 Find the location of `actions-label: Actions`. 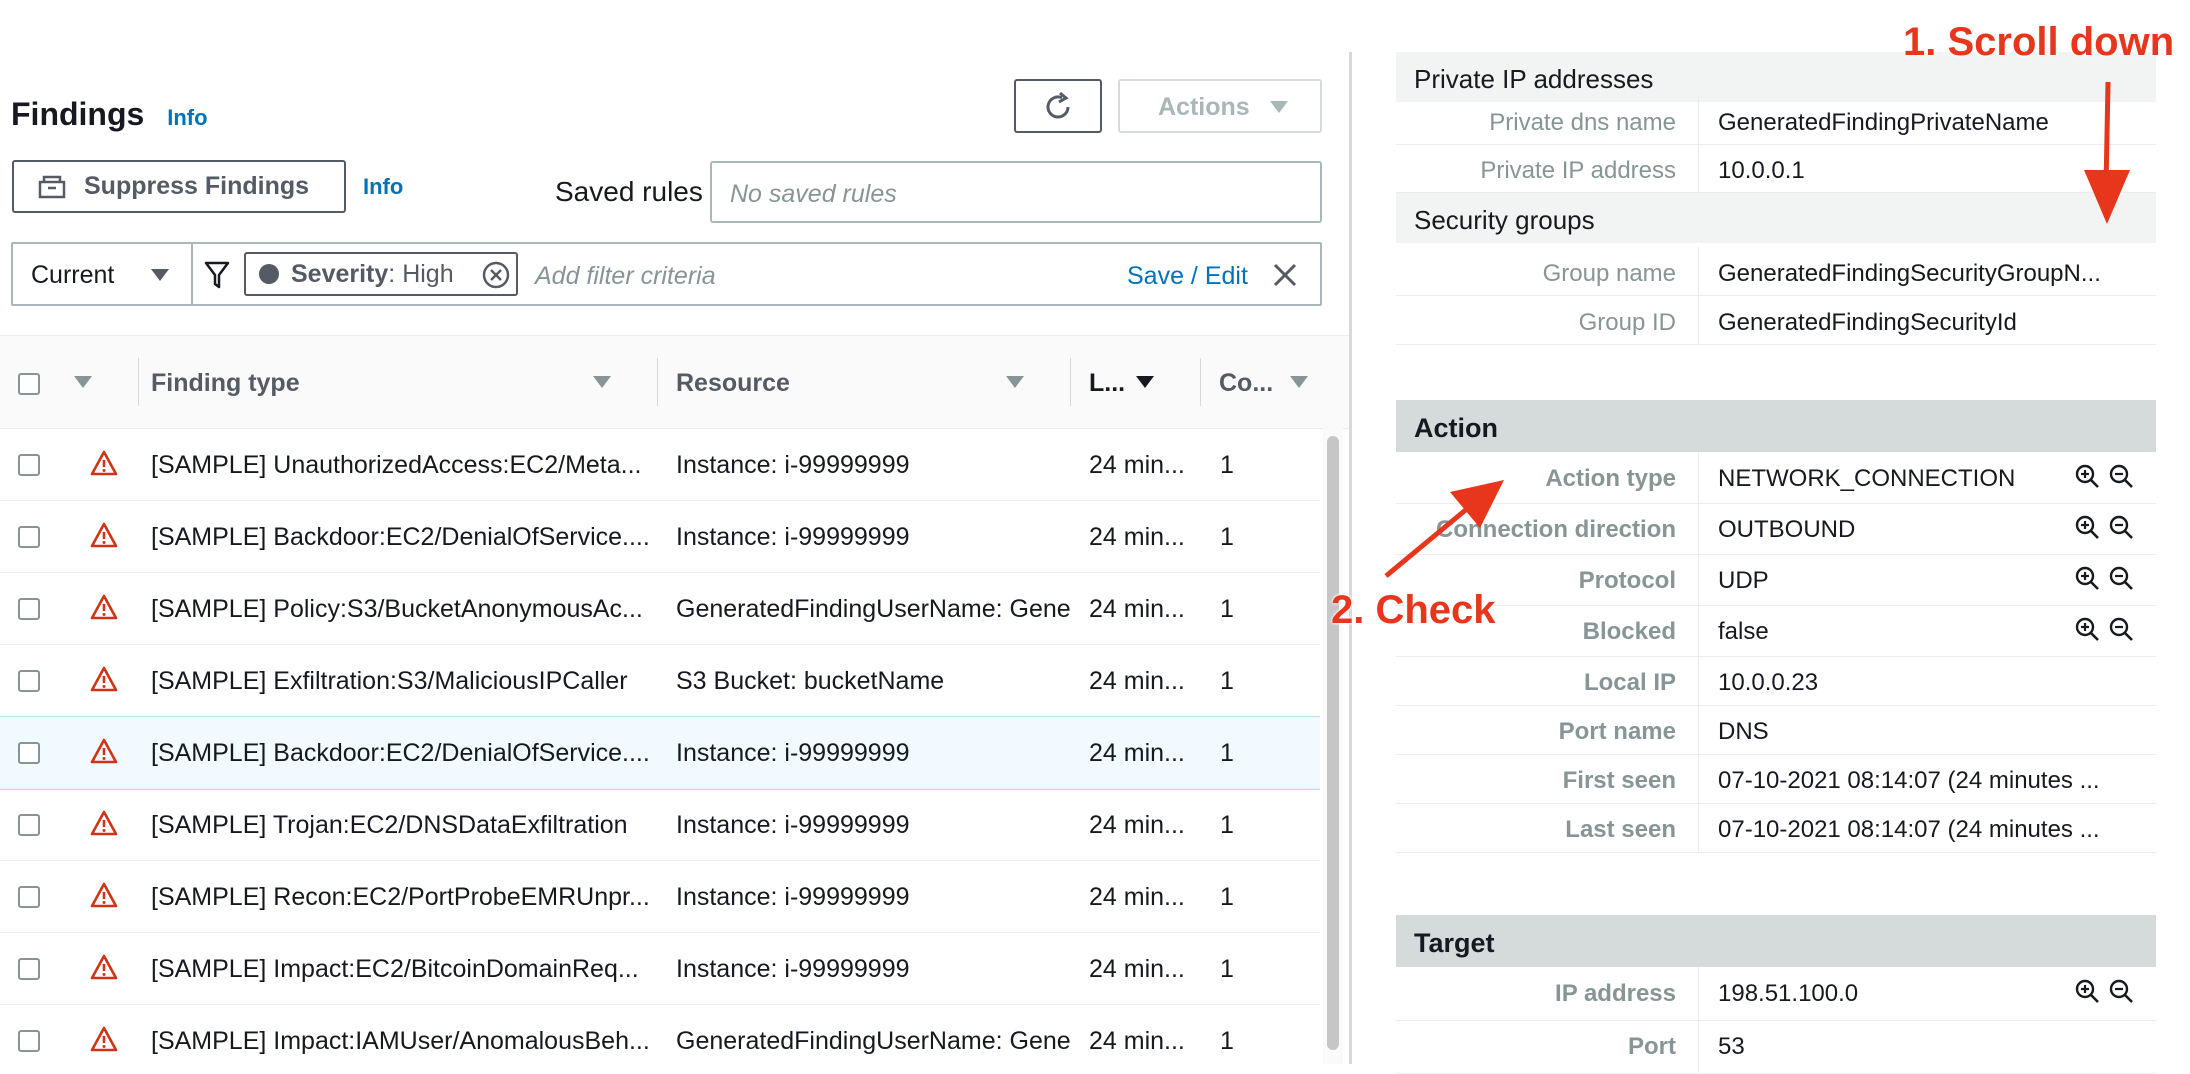

actions-label: Actions is located at coordinates (1204, 107).